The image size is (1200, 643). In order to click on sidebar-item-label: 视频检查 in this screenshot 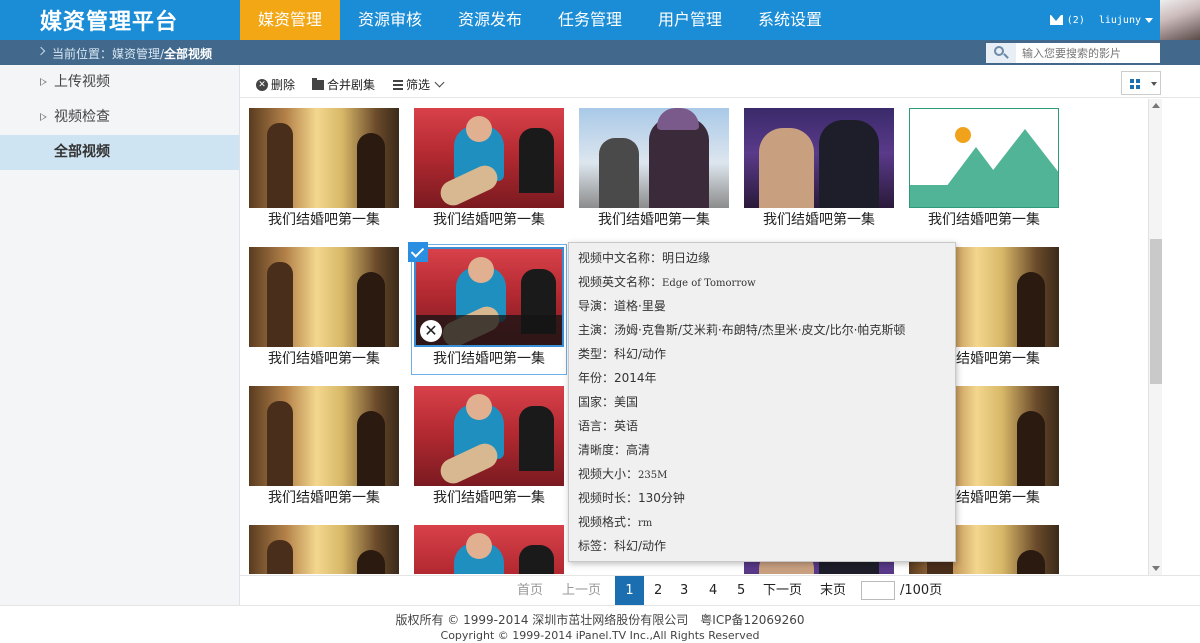, I will do `click(82, 117)`.